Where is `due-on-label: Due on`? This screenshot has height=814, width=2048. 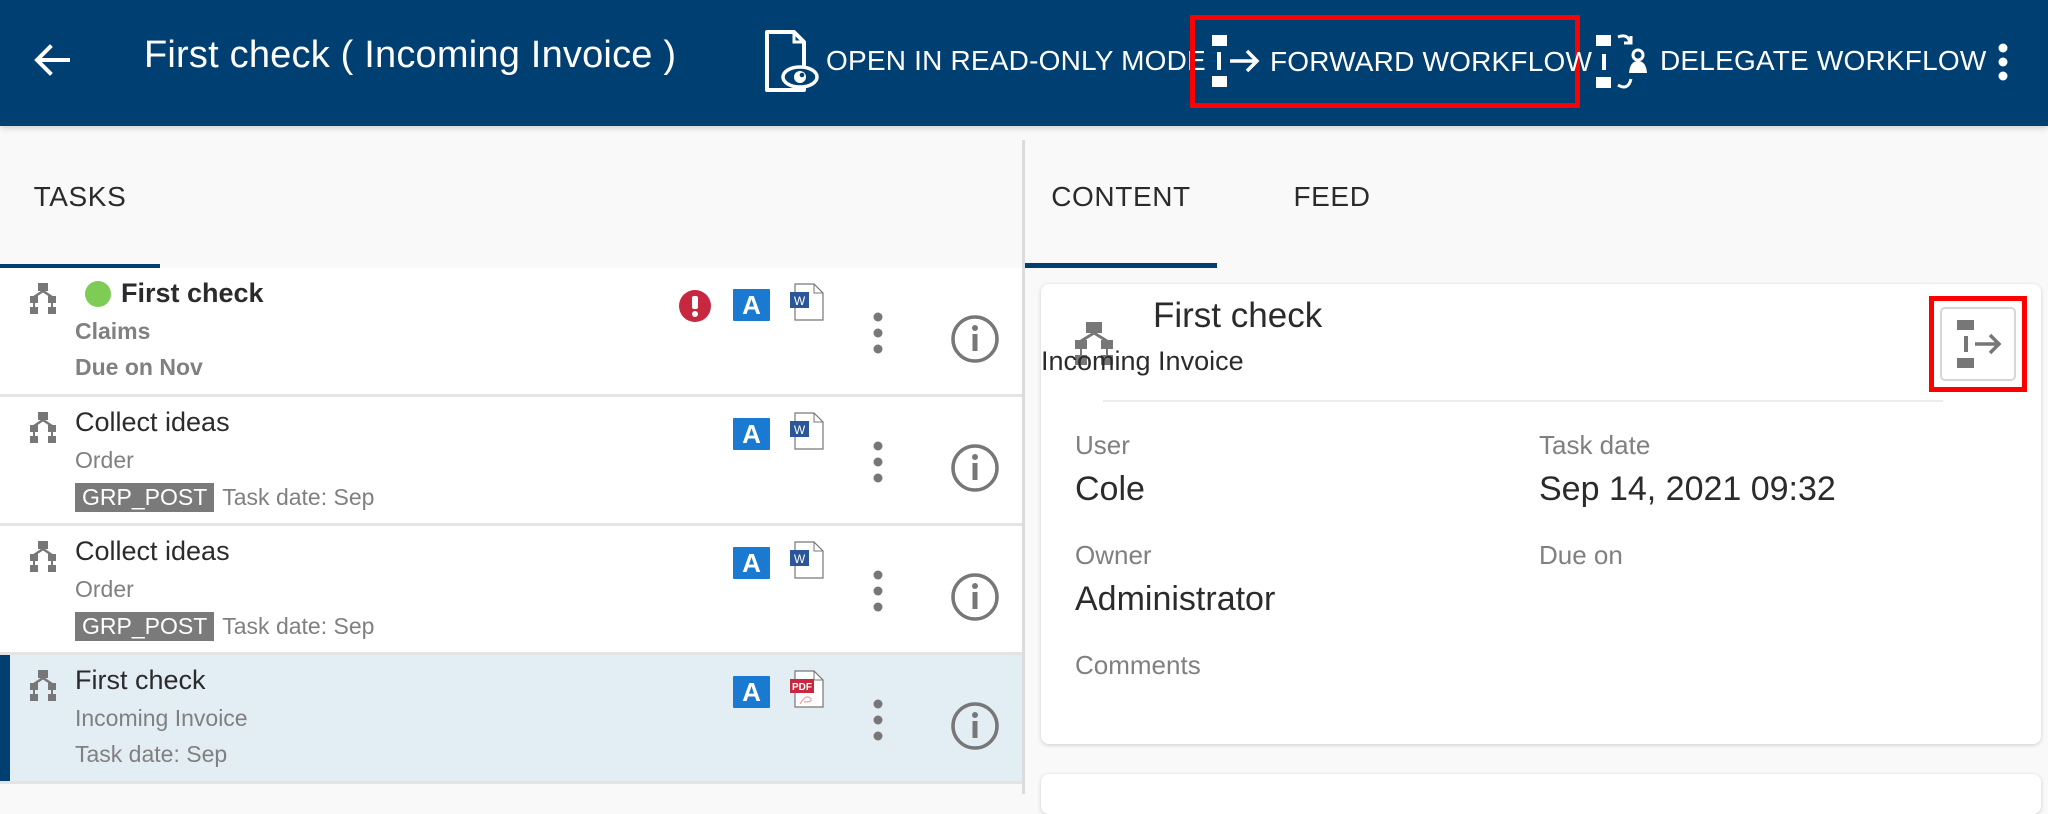 due-on-label: Due on is located at coordinates (1581, 555).